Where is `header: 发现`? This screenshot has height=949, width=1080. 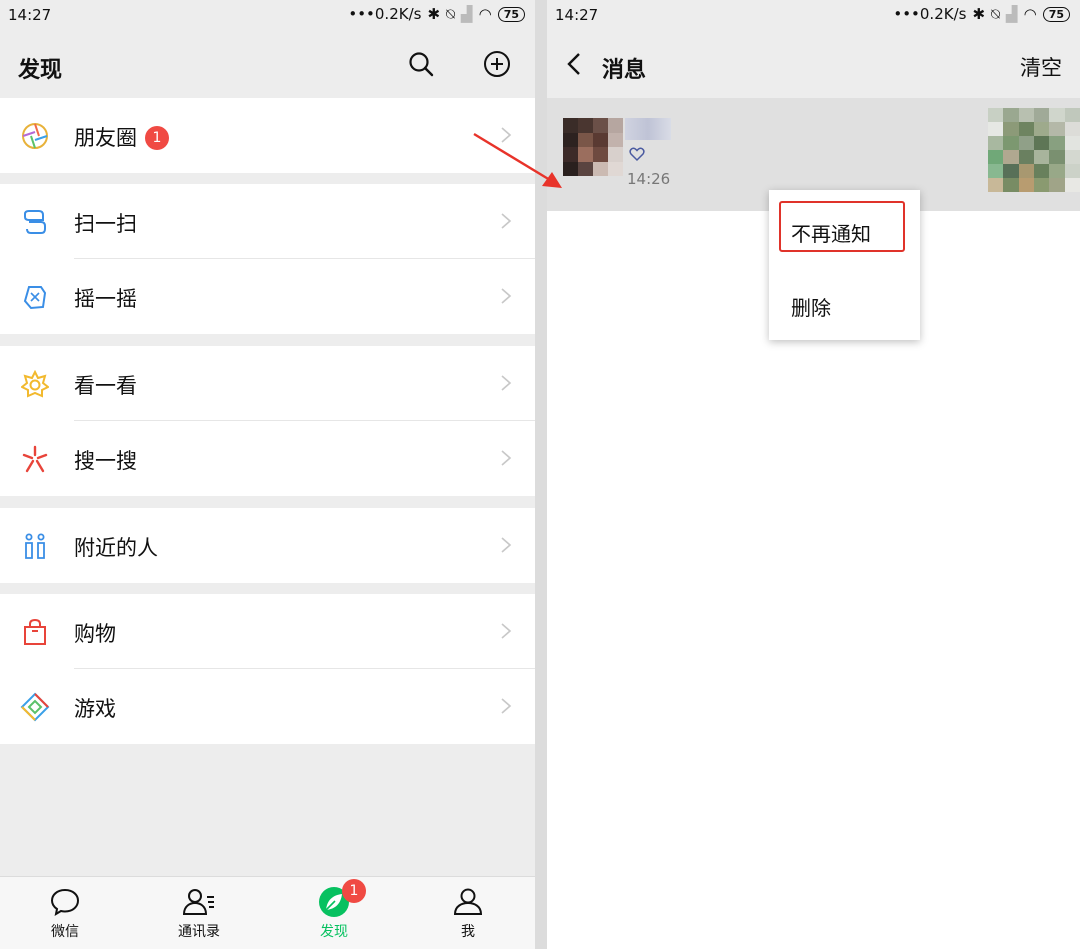 header: 发现 is located at coordinates (267, 64).